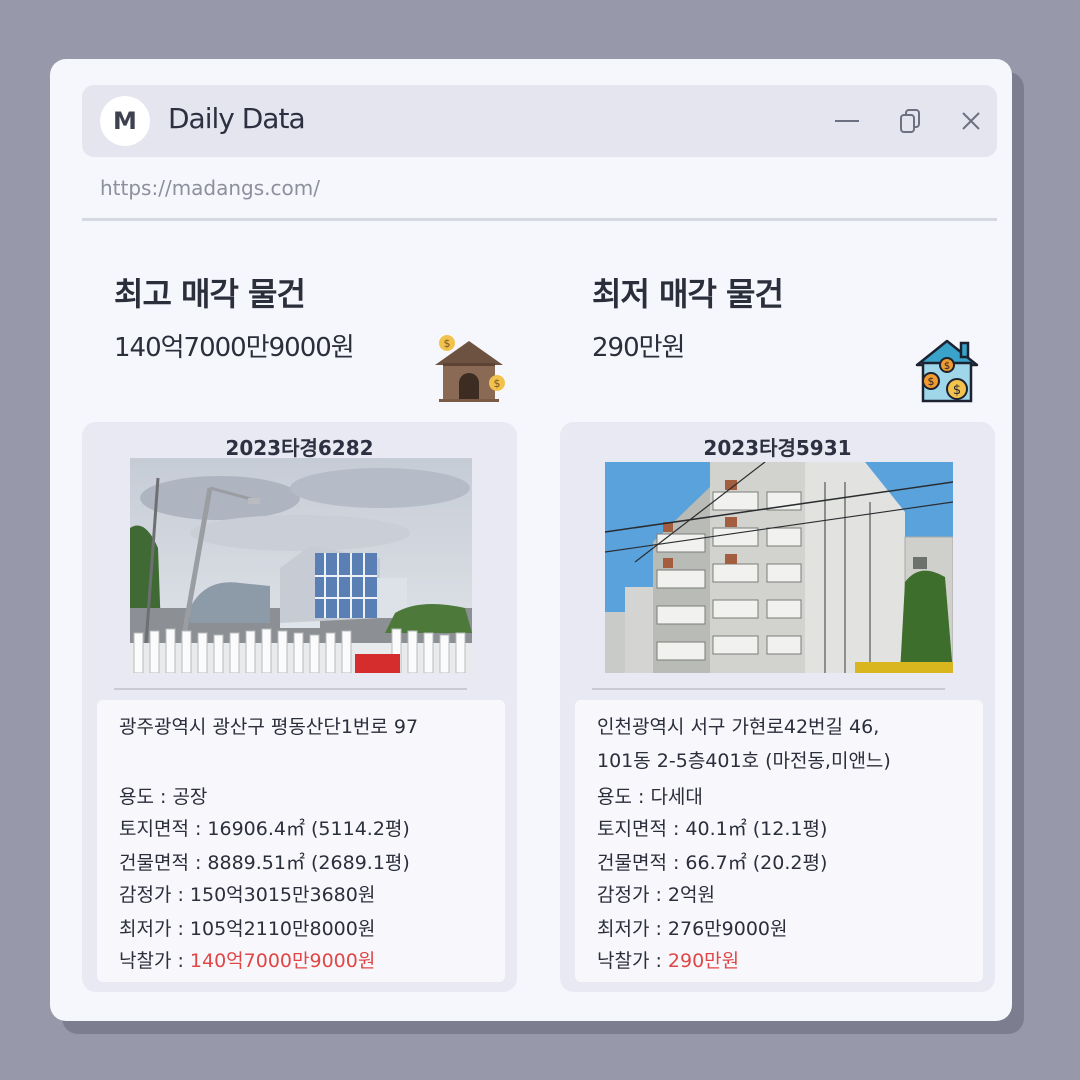  Describe the element at coordinates (656, 895) in the screenshot. I see `appraisal-price: 감정가 : 2억원` at that location.